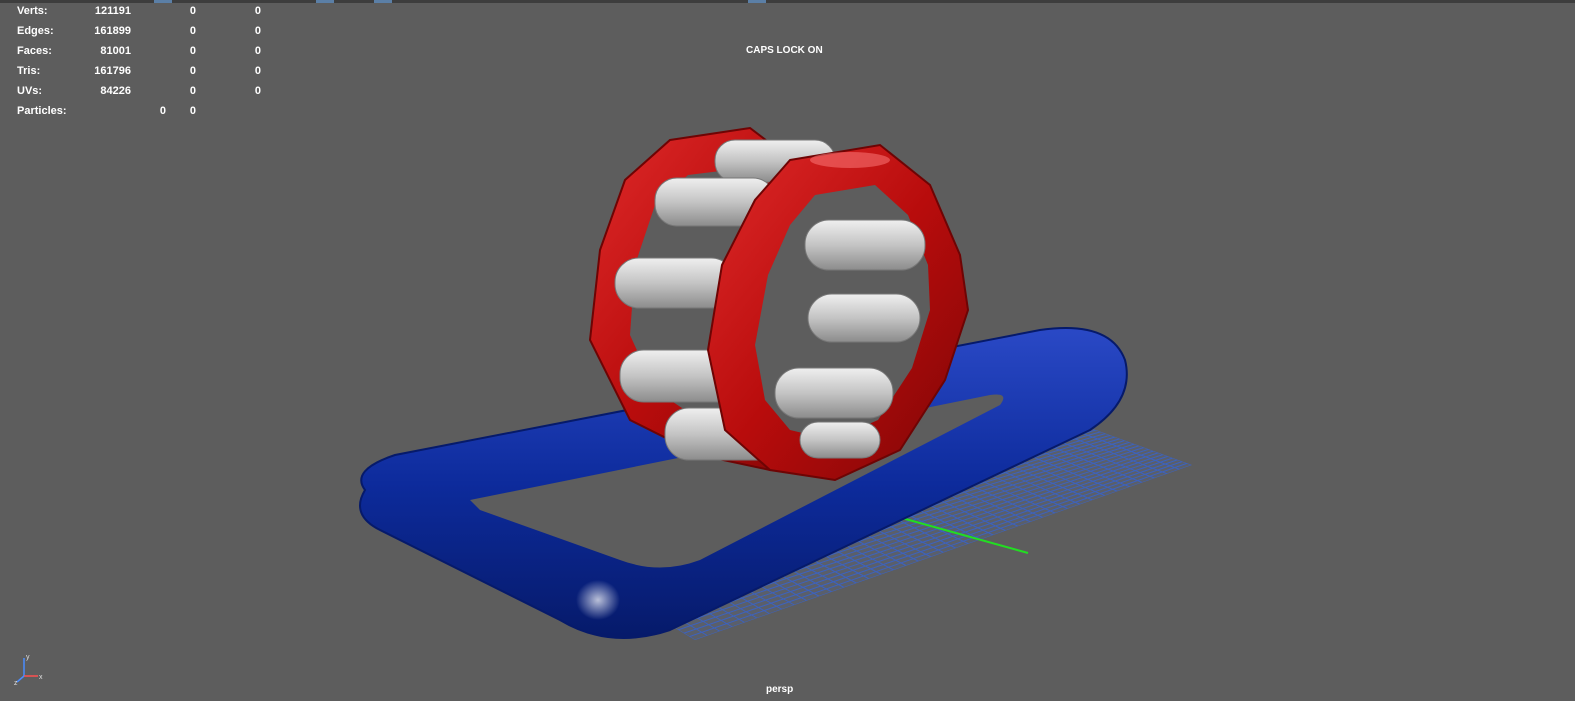  Describe the element at coordinates (32, 11) in the screenshot. I see `hud-label: Verts:` at that location.